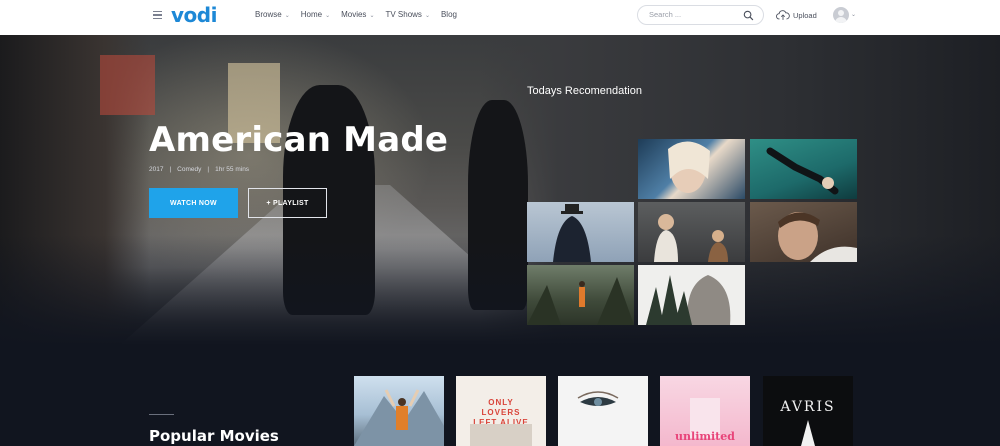 Image resolution: width=1000 pixels, height=446 pixels. Describe the element at coordinates (157, 15) in the screenshot. I see `hamburger-icon` at that location.